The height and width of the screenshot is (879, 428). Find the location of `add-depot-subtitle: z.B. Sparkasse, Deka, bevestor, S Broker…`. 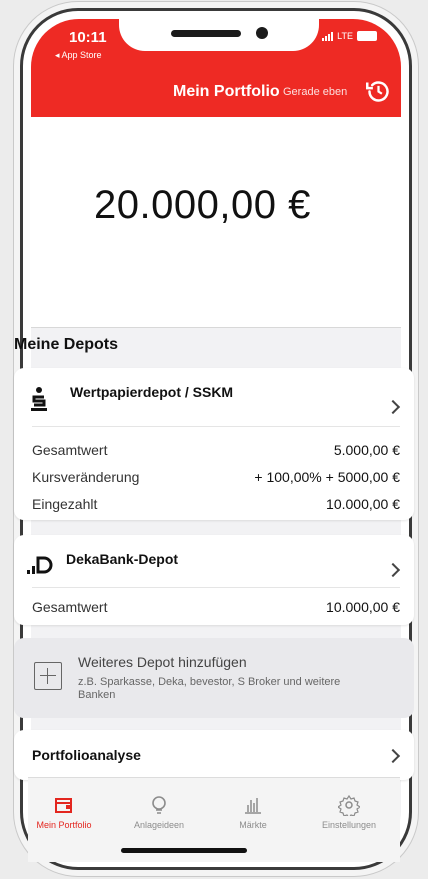

add-depot-subtitle: z.B. Sparkasse, Deka, bevestor, S Broker… is located at coordinates (209, 688).